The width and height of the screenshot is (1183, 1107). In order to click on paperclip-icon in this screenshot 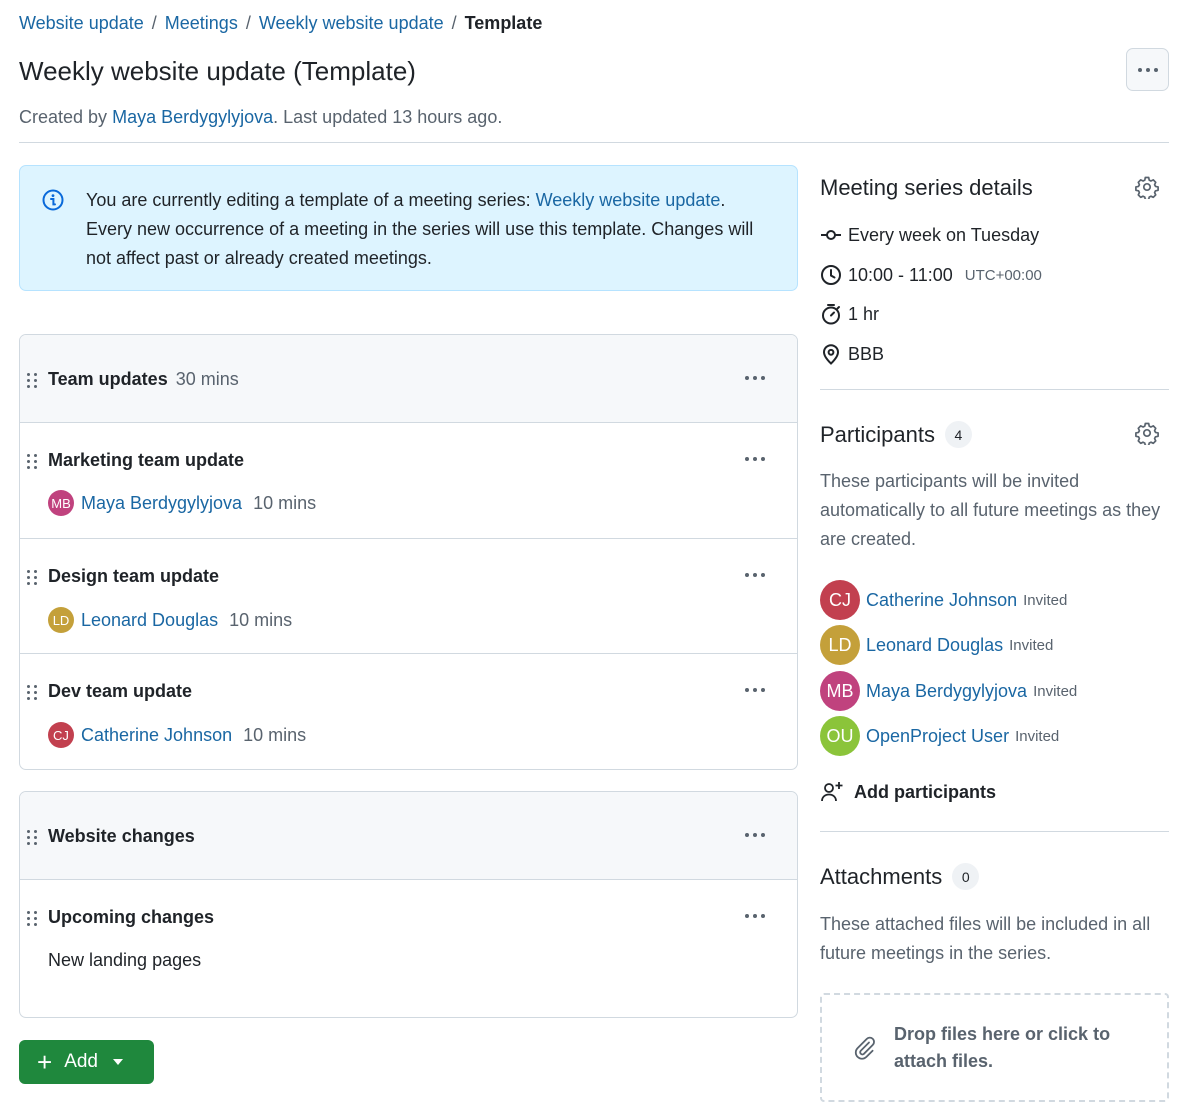, I will do `click(864, 1048)`.